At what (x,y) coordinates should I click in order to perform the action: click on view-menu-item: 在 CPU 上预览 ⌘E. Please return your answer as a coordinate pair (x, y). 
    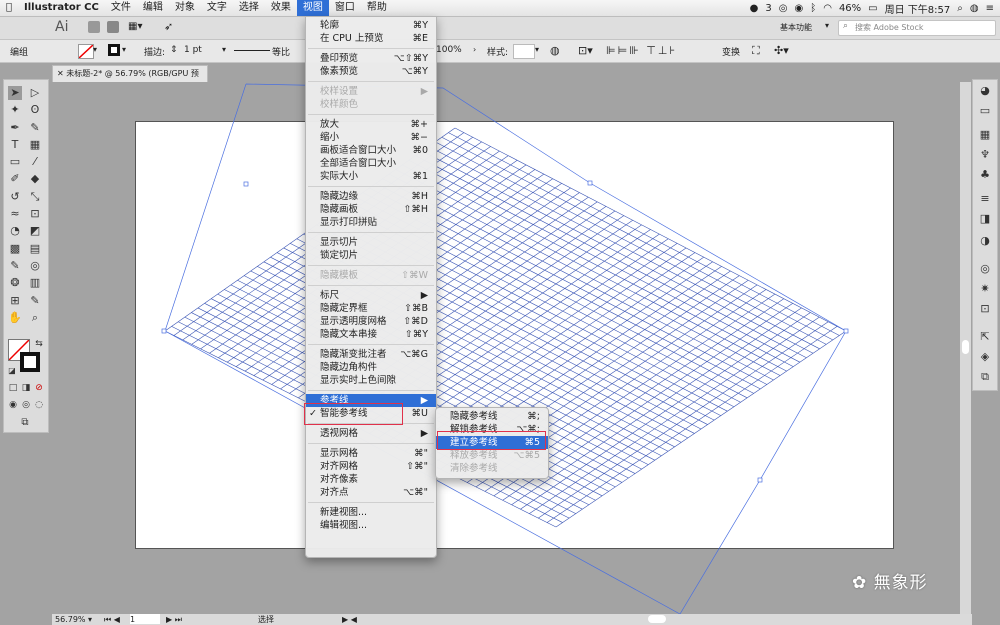
    Looking at the image, I should click on (371, 38).